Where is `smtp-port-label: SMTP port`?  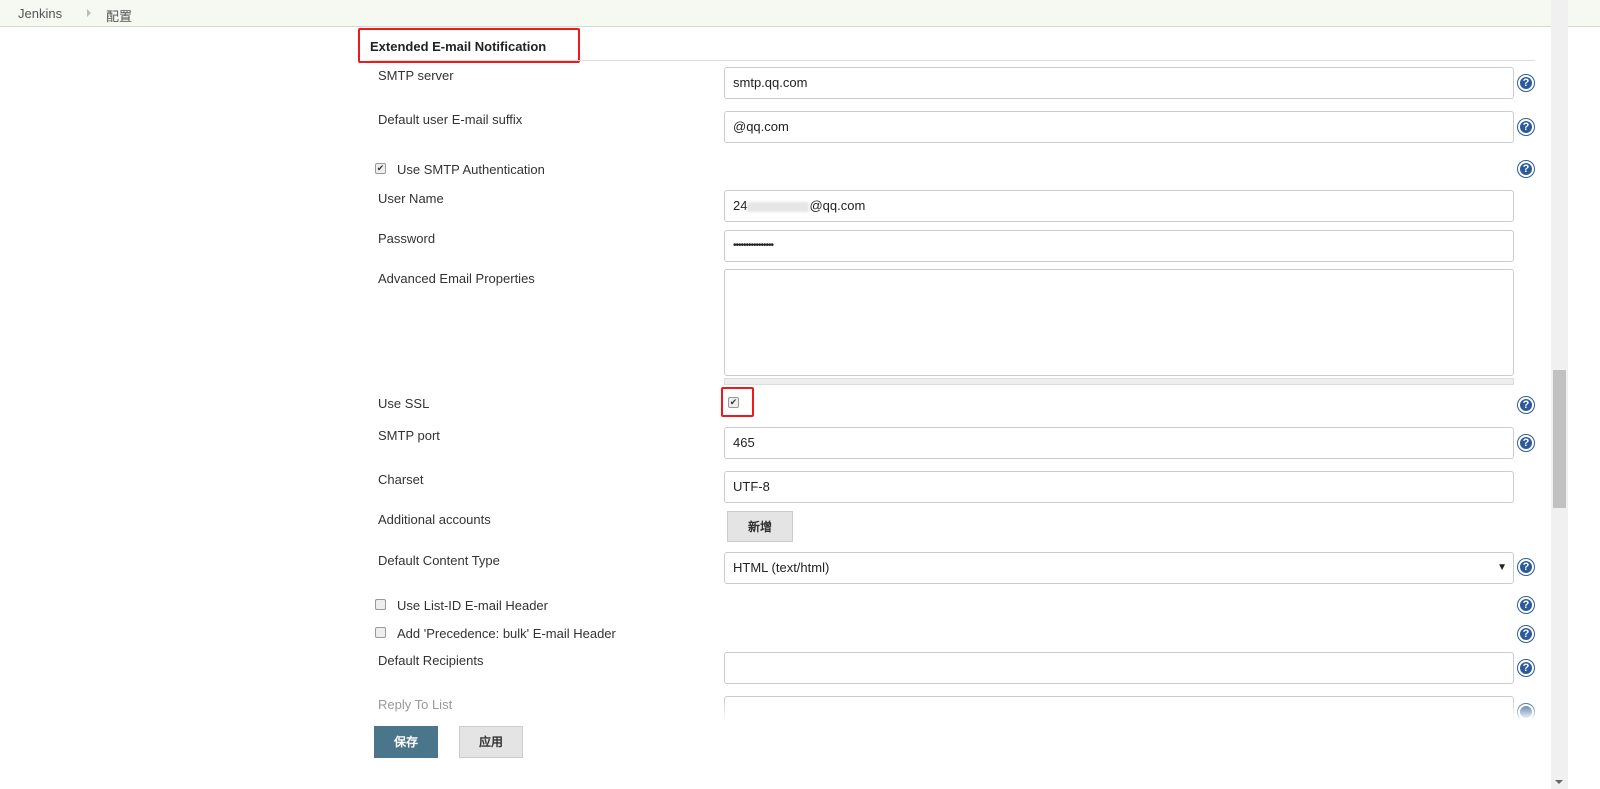
smtp-port-label: SMTP port is located at coordinates (409, 435).